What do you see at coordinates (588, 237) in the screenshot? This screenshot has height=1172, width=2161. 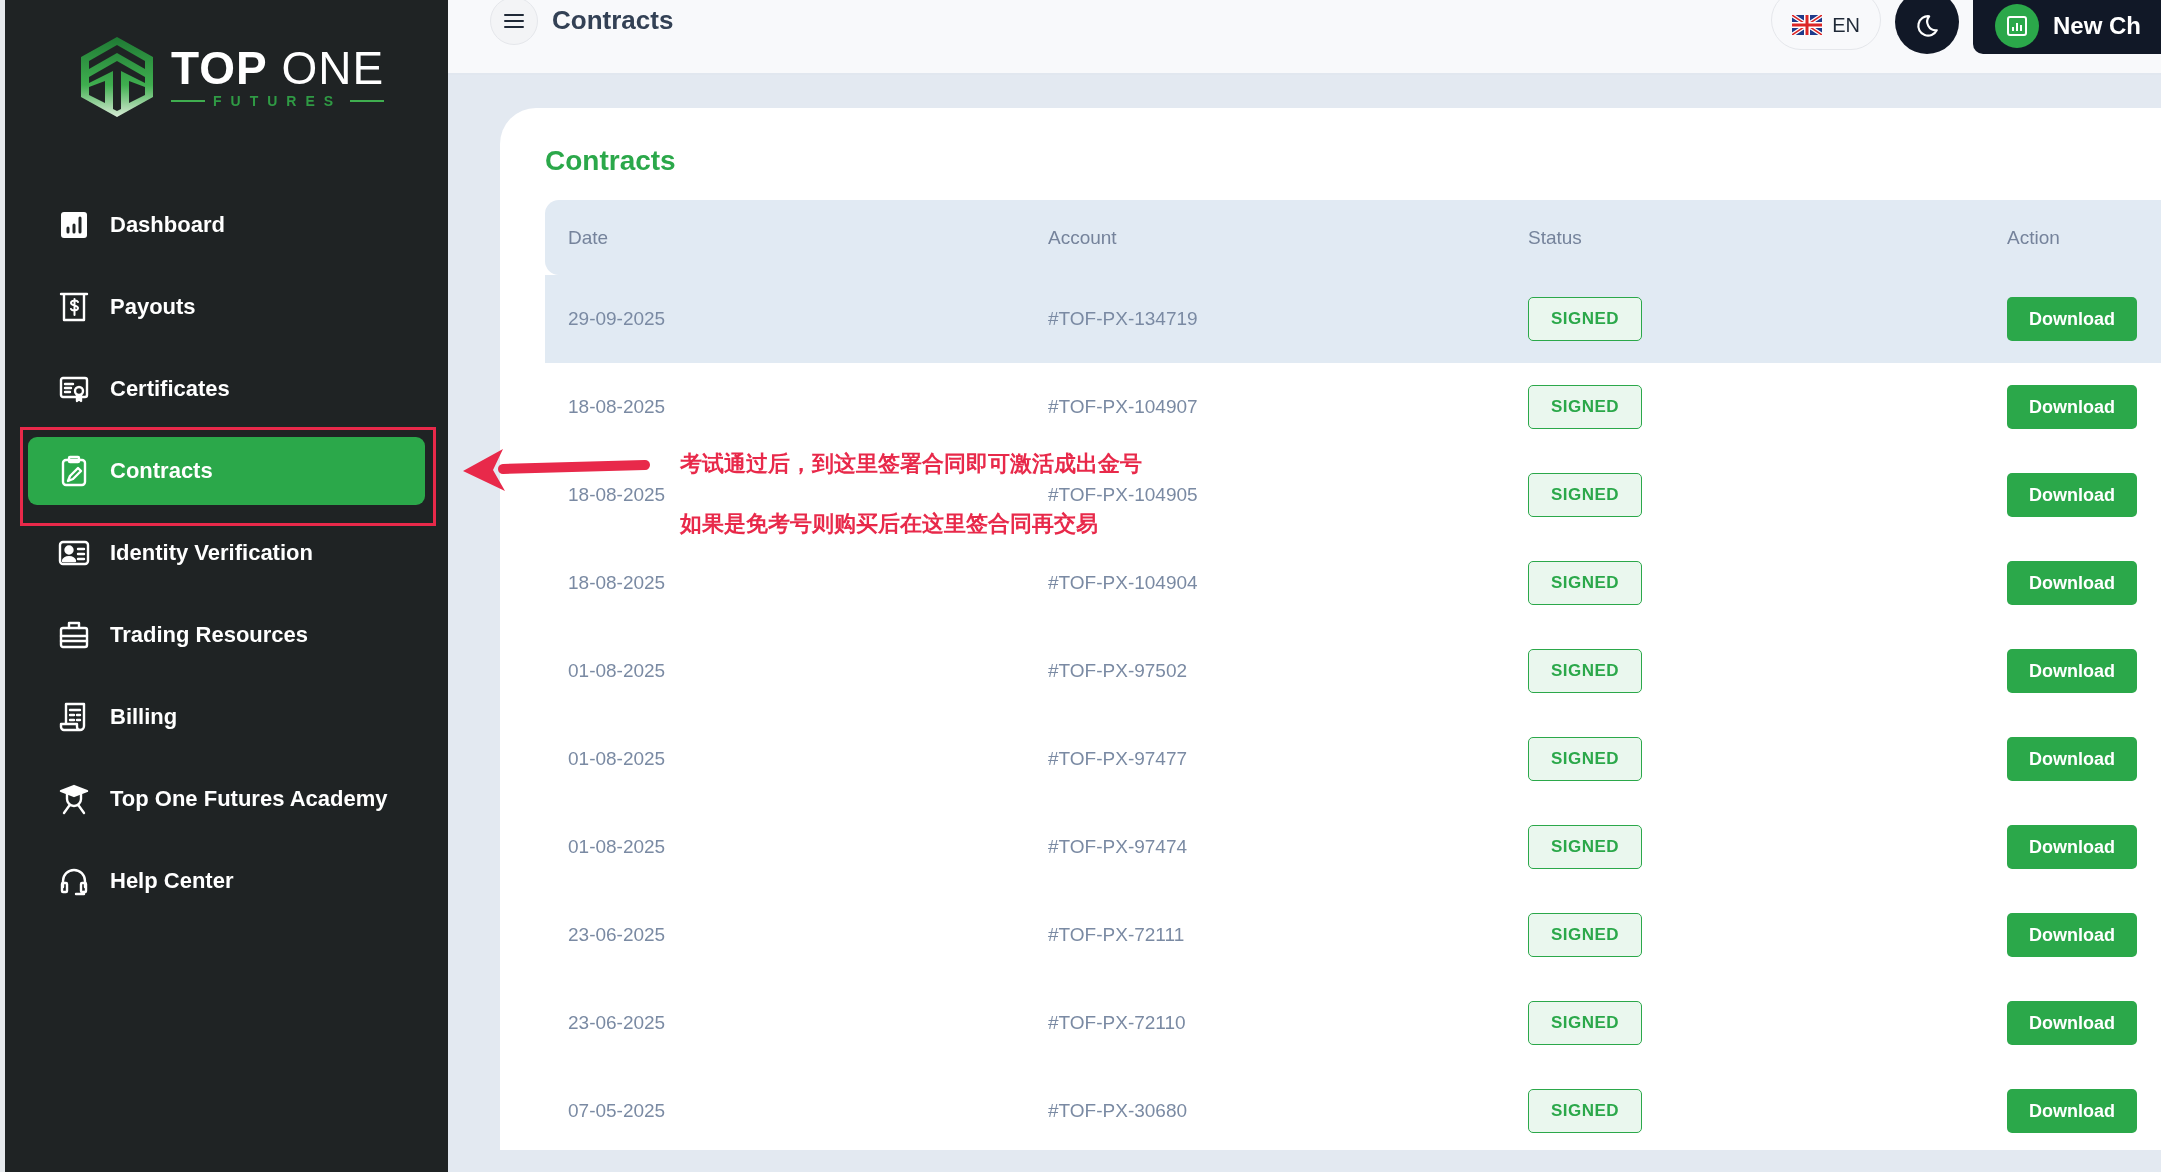 I see `column-header: Date` at bounding box center [588, 237].